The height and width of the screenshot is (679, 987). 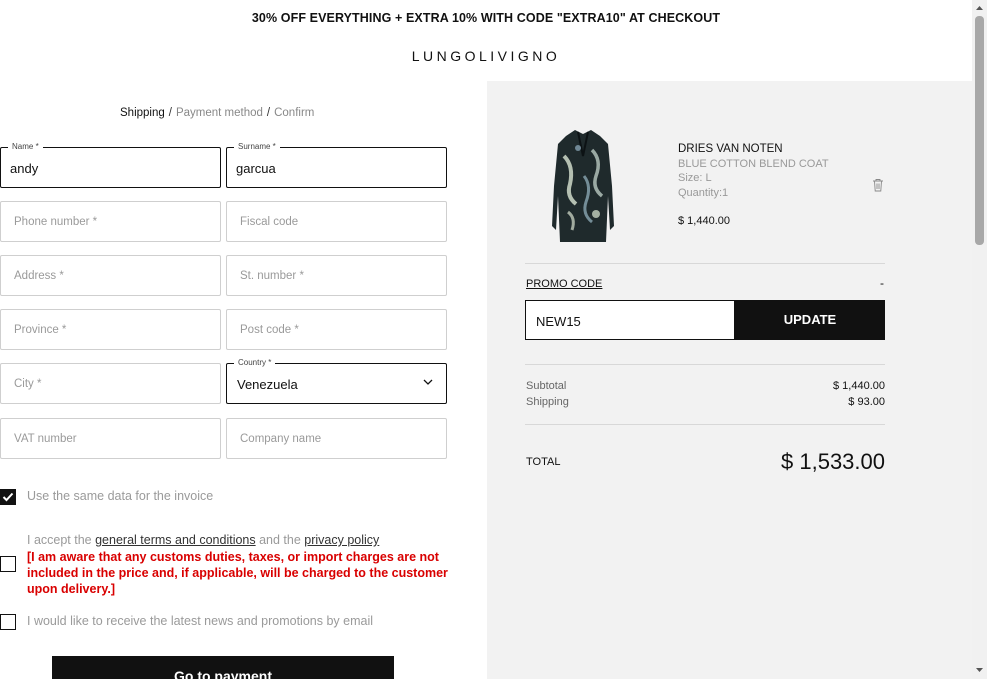 What do you see at coordinates (294, 113) in the screenshot?
I see `breadcrumb-confirm: Confirm` at bounding box center [294, 113].